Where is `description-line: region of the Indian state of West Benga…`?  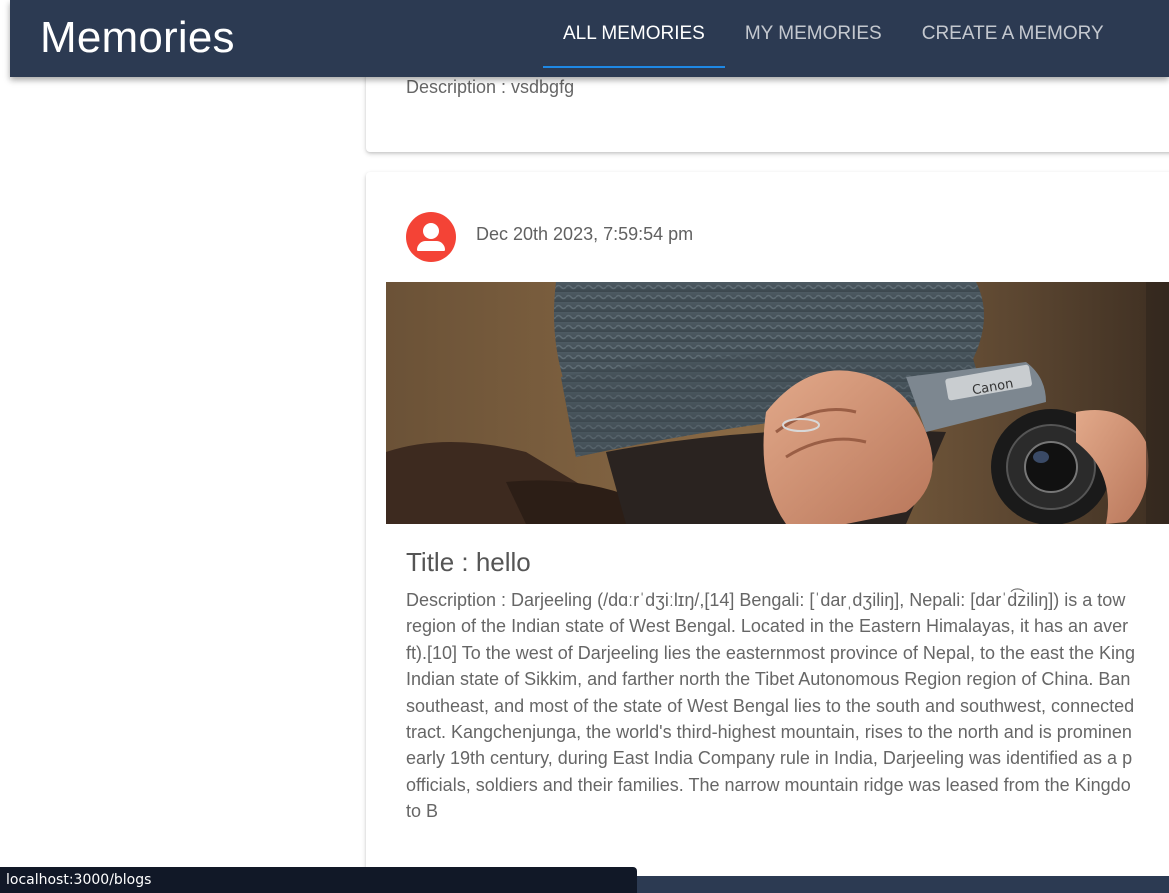
description-line: region of the Indian state of West Benga… is located at coordinates (767, 626).